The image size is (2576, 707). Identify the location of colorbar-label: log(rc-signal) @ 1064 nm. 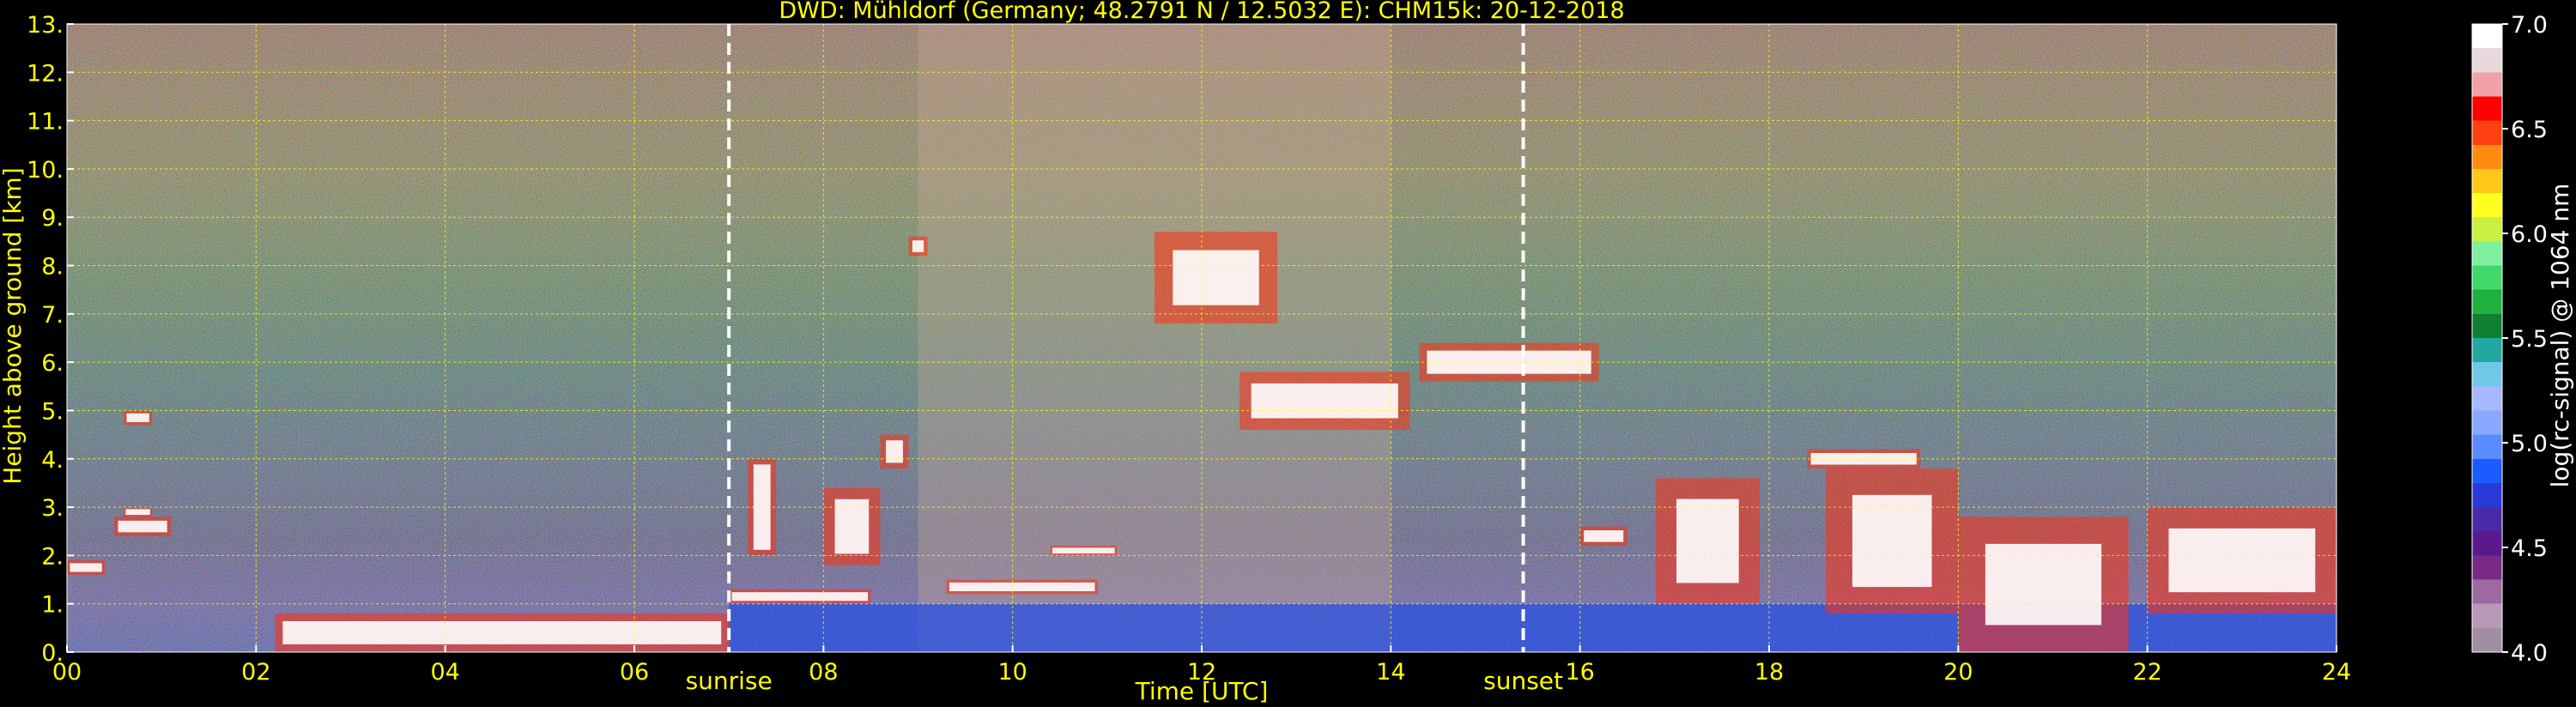
(2560, 336).